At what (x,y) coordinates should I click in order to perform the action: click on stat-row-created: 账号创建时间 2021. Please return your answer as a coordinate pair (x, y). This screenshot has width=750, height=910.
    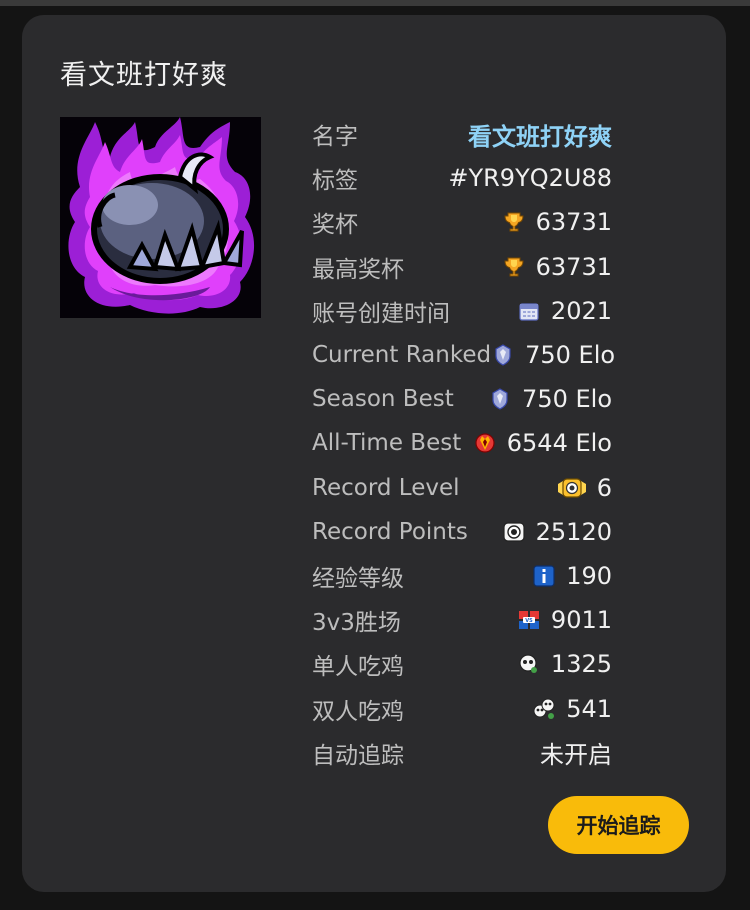
    Looking at the image, I should click on (462, 311).